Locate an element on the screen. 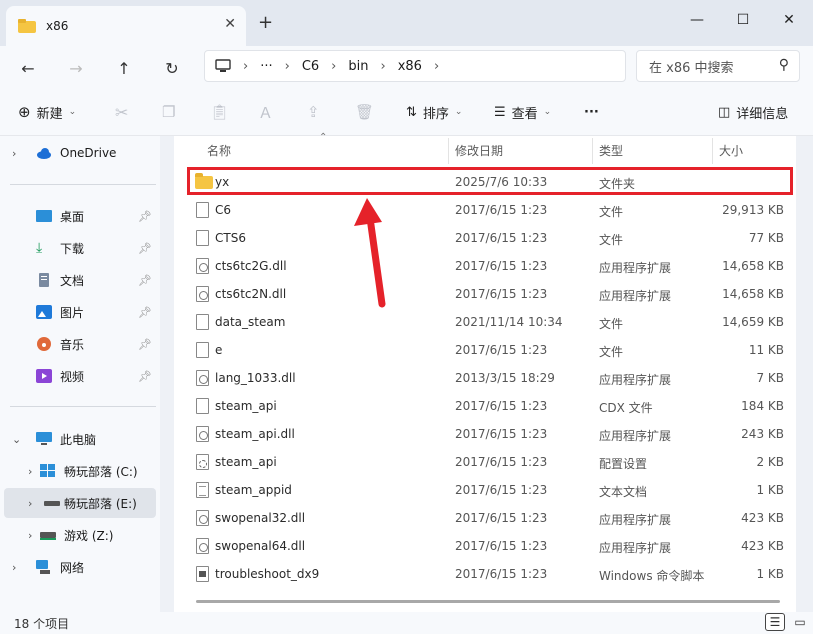 The height and width of the screenshot is (634, 813). sidebar-item-desktop: 桌面 📌︎ is located at coordinates (80, 216).